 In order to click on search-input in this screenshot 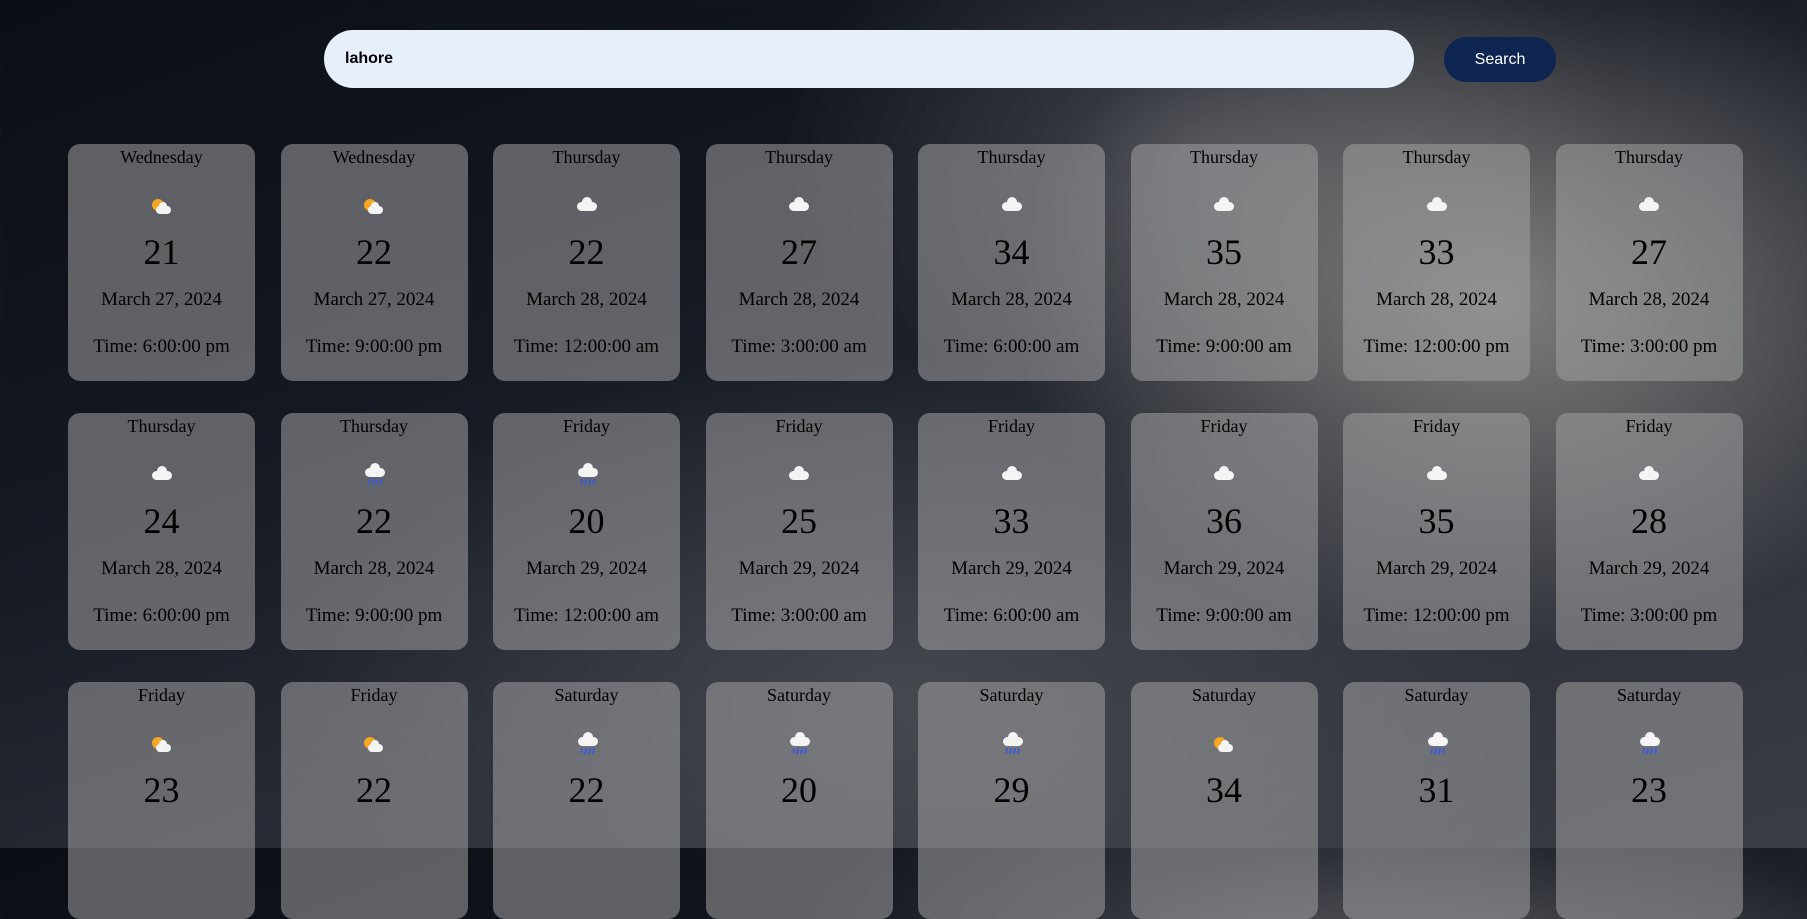, I will do `click(869, 59)`.